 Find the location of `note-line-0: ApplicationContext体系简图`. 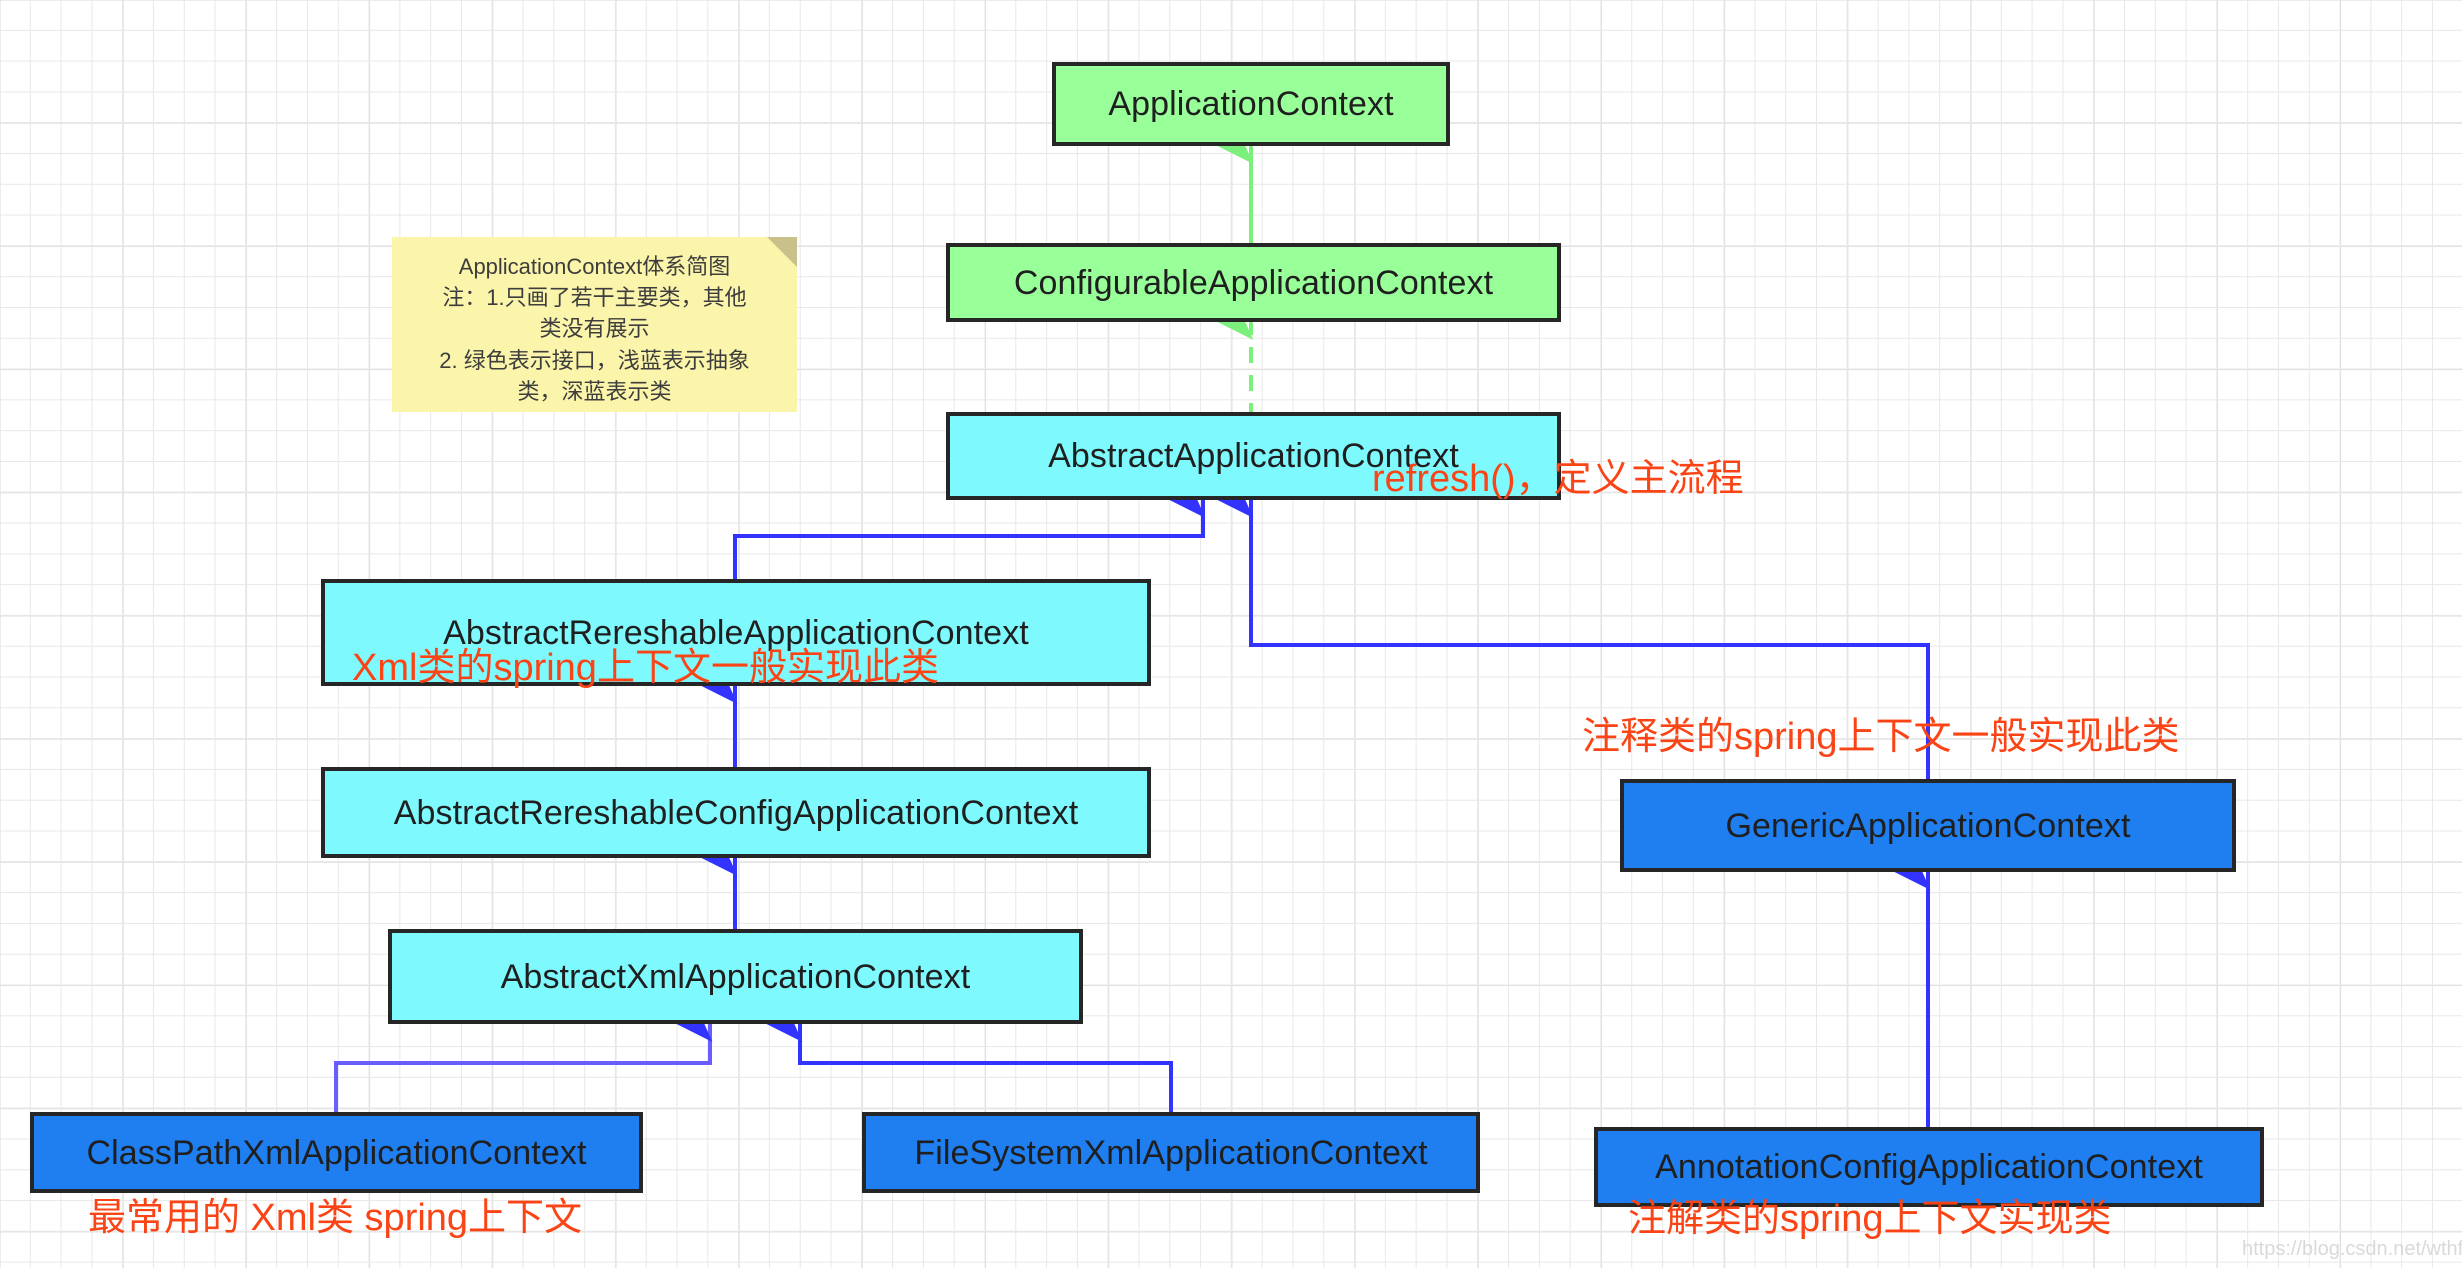

note-line-0: ApplicationContext体系简图 is located at coordinates (594, 266).